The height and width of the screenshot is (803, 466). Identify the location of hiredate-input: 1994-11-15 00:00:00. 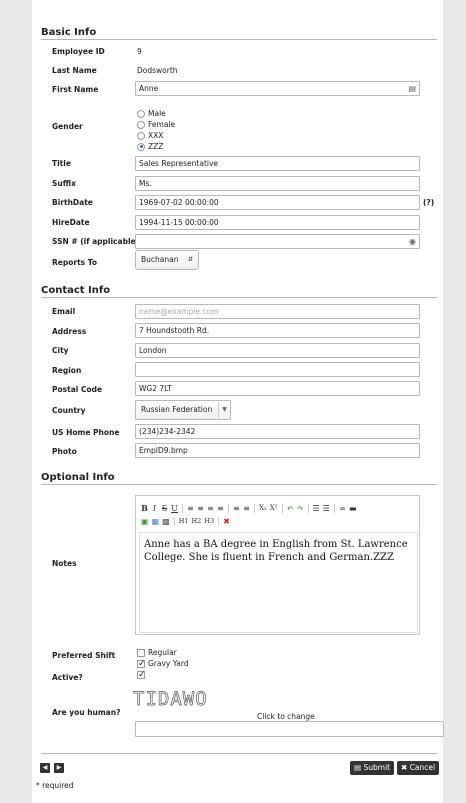
(277, 222).